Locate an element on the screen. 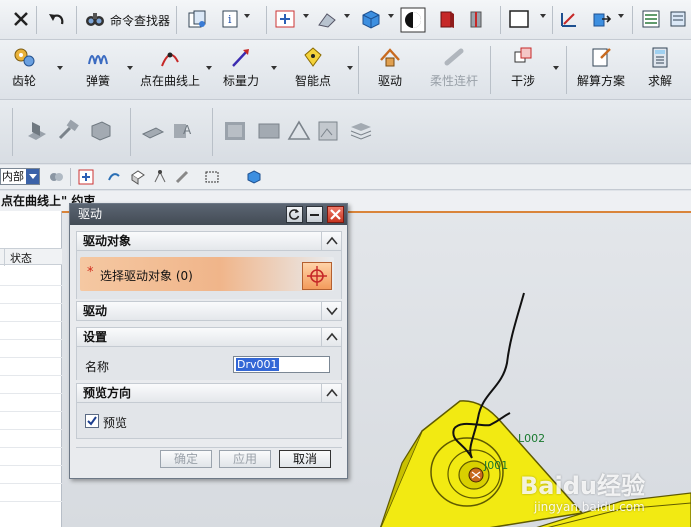 This screenshot has width=691, height=527. flexible-link-label: 柔性连杆 is located at coordinates (453, 81).